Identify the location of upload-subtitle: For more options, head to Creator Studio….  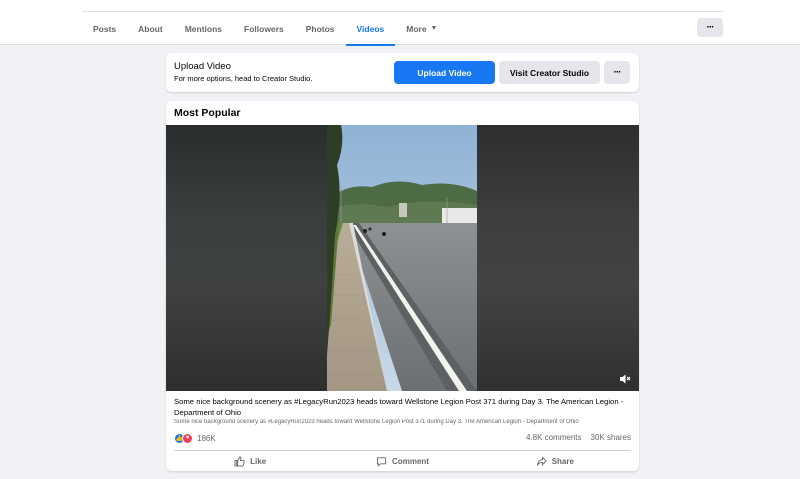
(243, 78).